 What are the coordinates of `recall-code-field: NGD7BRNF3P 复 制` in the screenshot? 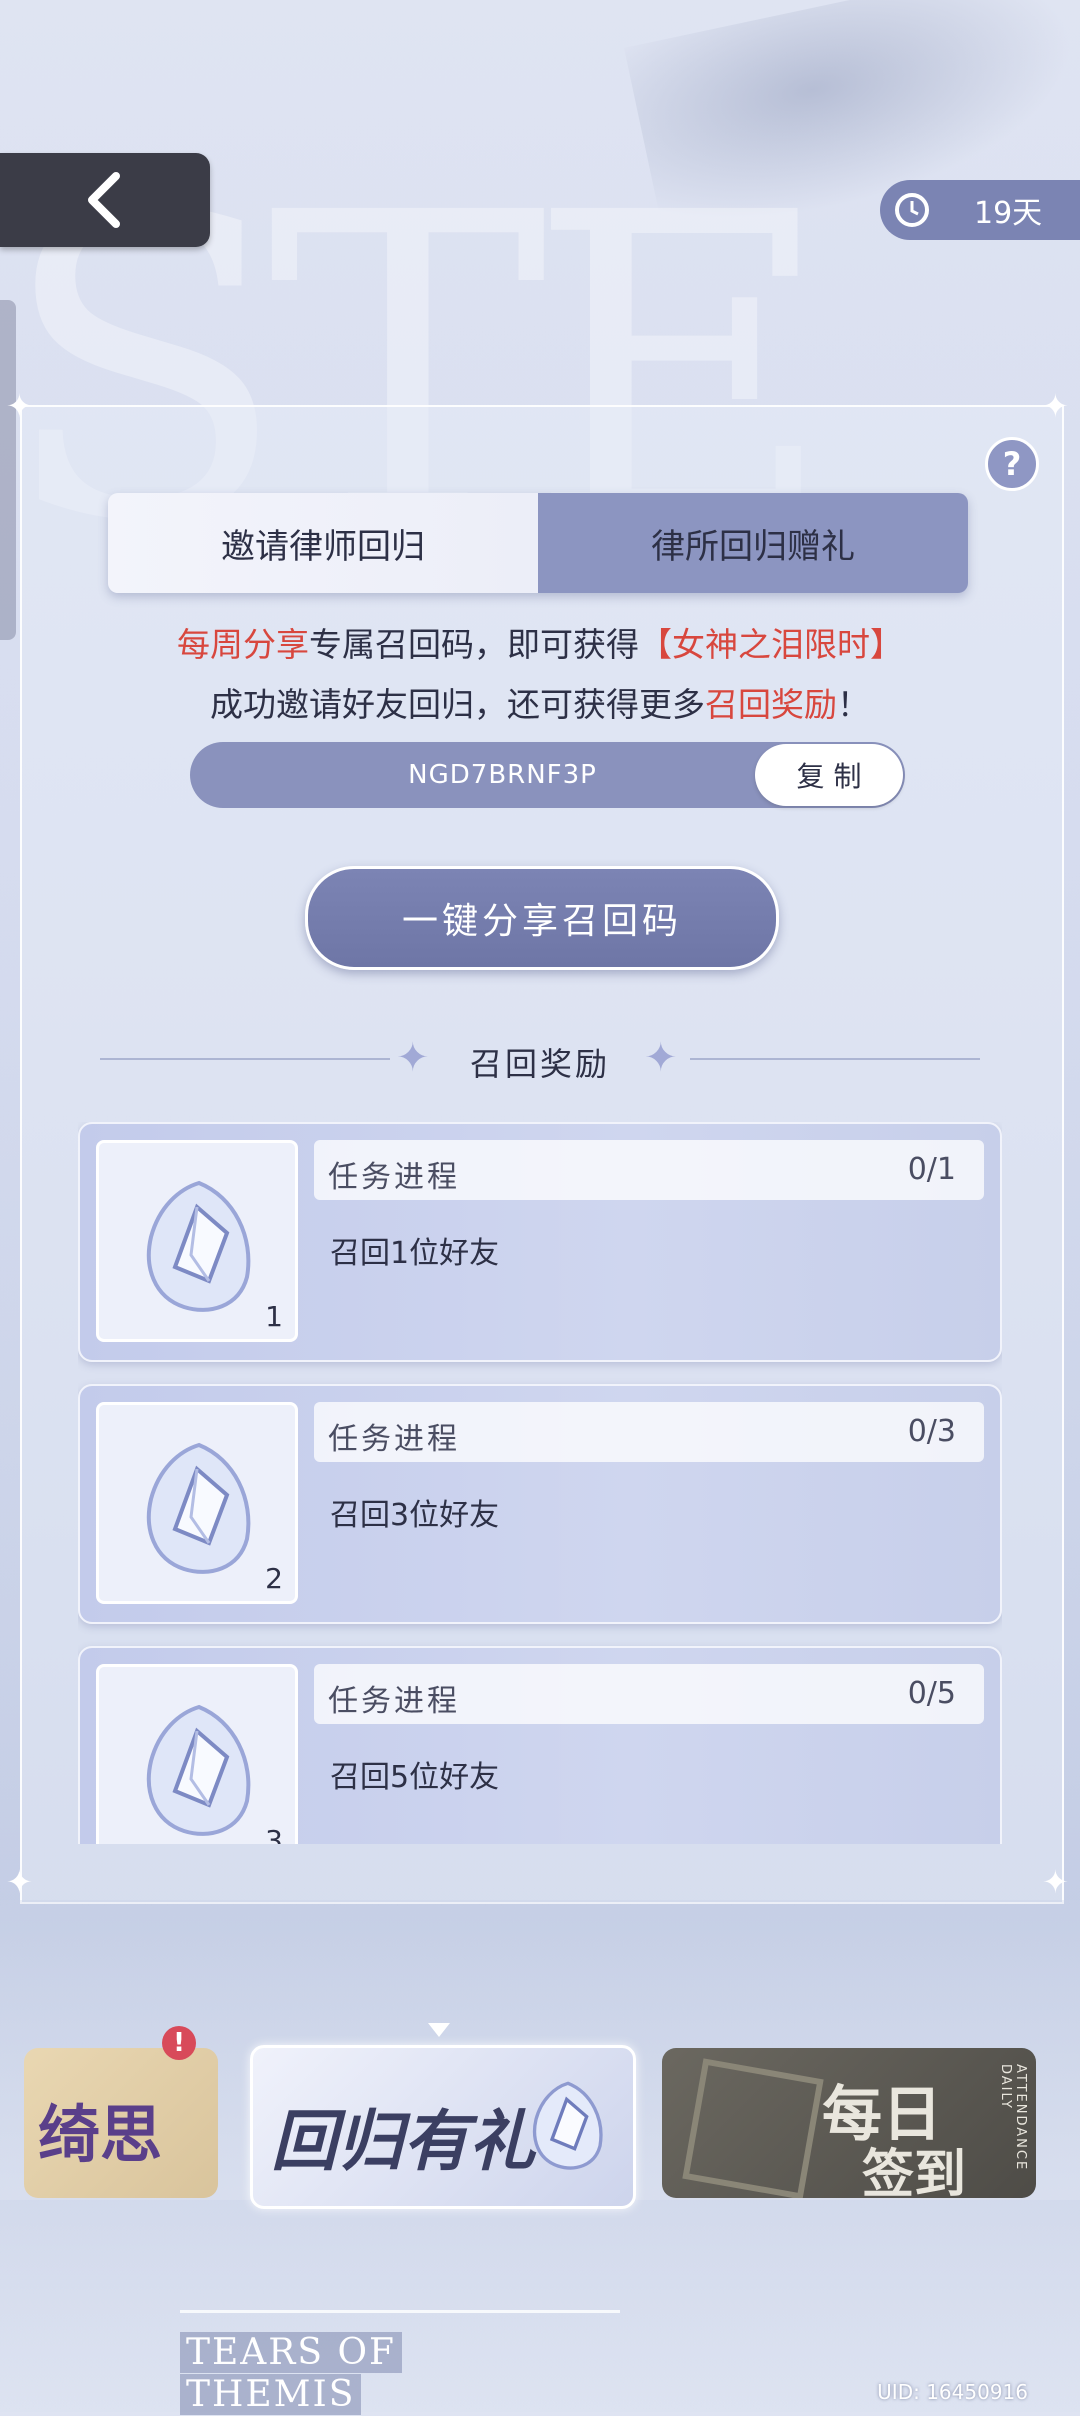 It's located at (547, 775).